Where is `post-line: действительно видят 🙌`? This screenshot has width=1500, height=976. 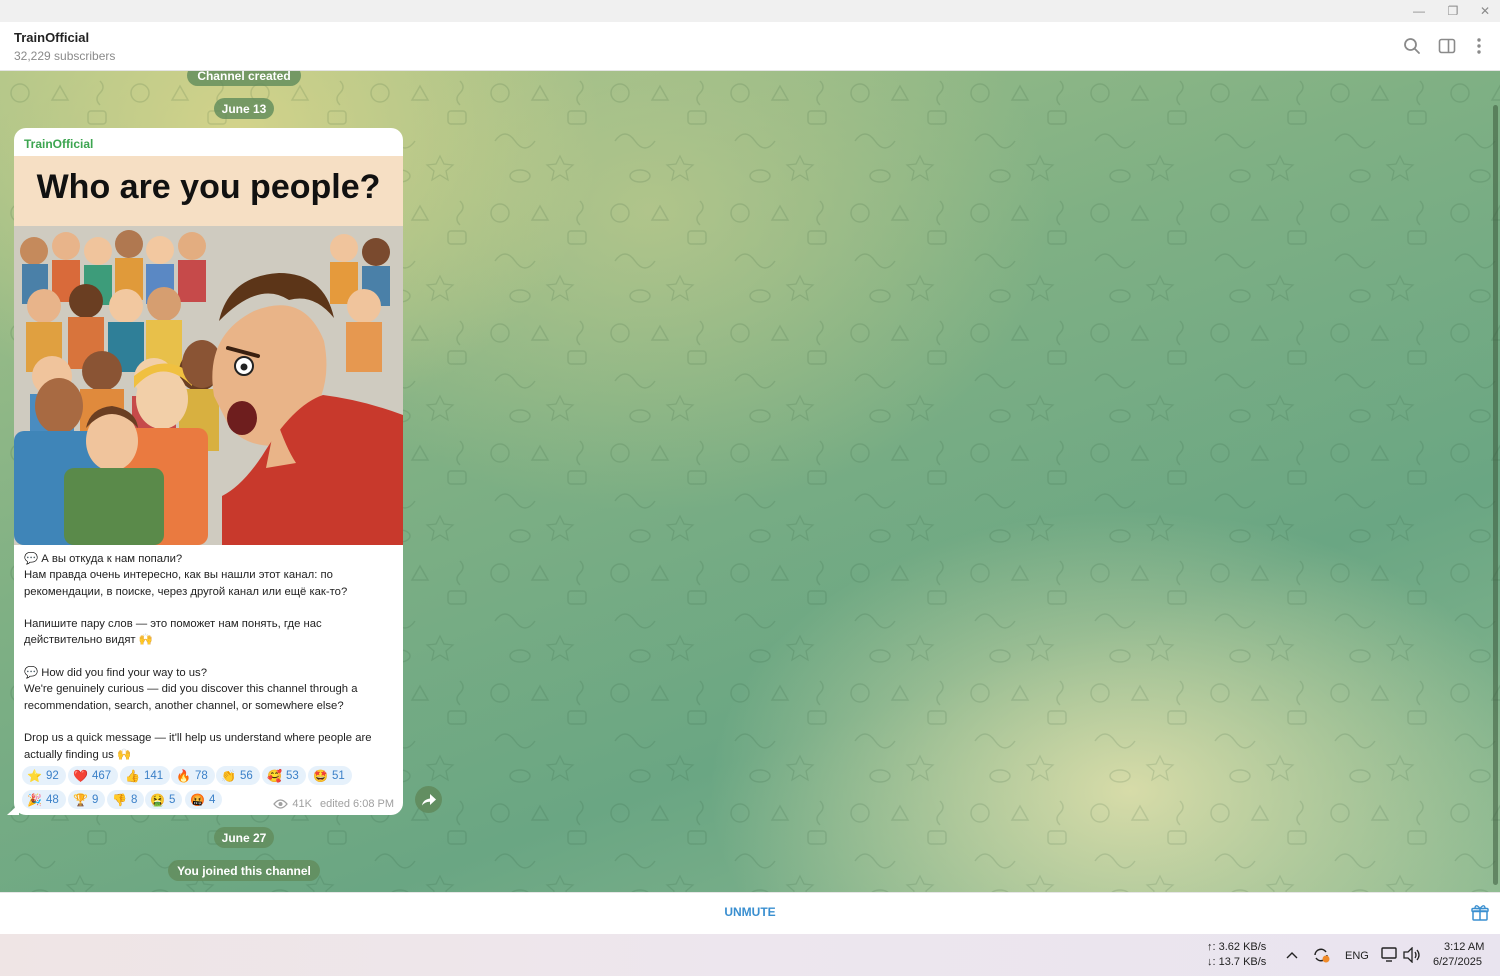 post-line: действительно видят 🙌 is located at coordinates (88, 640).